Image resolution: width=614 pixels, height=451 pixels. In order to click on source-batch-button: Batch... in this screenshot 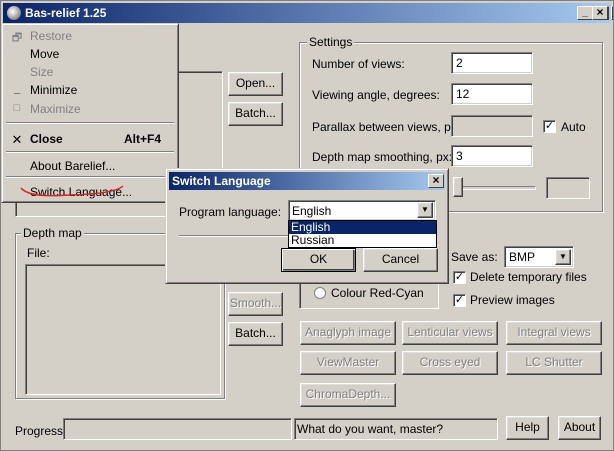, I will do `click(255, 114)`.